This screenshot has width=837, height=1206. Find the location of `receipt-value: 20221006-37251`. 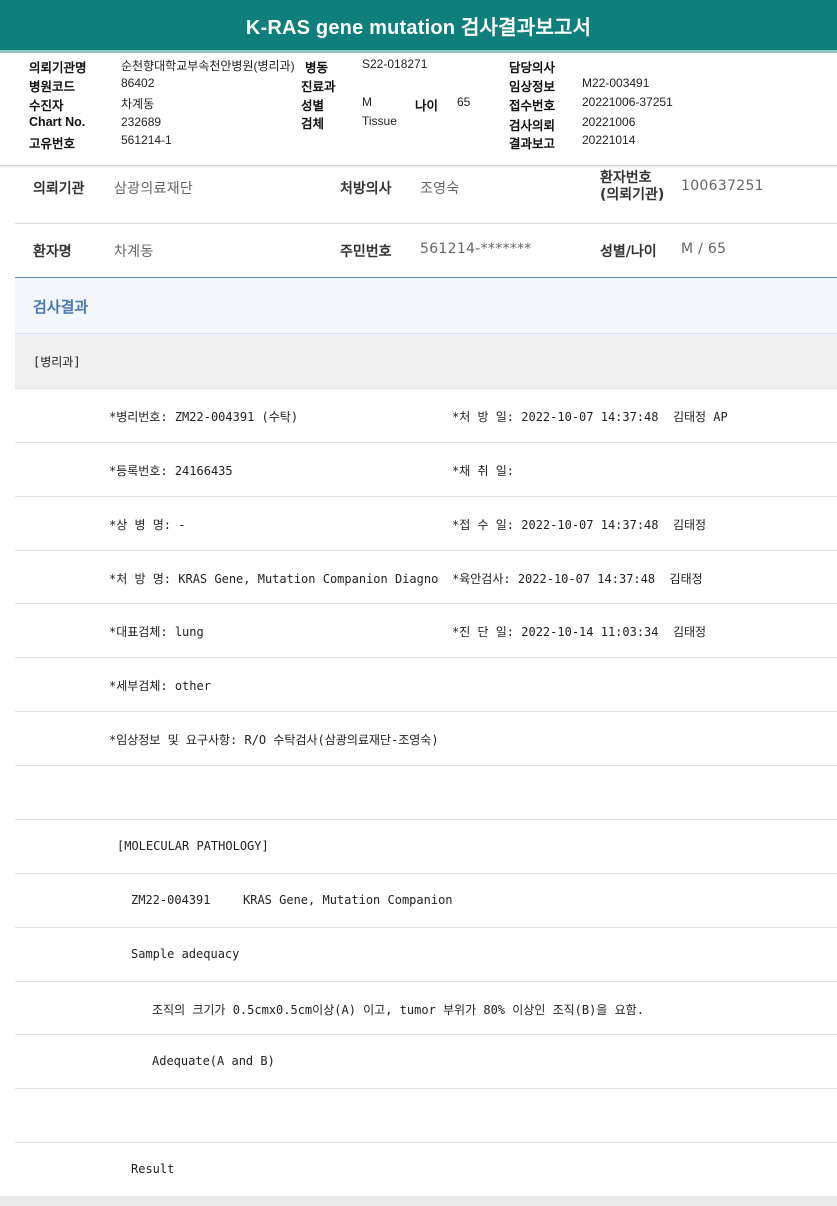

receipt-value: 20221006-37251 is located at coordinates (627, 102).